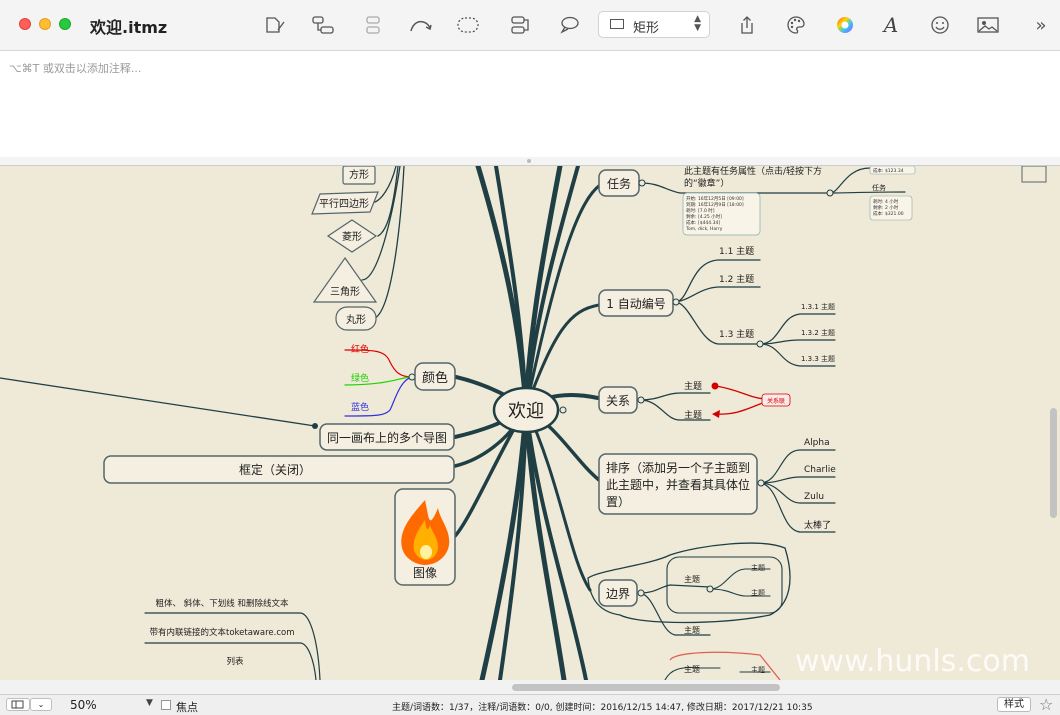  What do you see at coordinates (758, 592) in the screenshot?
I see `boundary-child-2: 主题` at bounding box center [758, 592].